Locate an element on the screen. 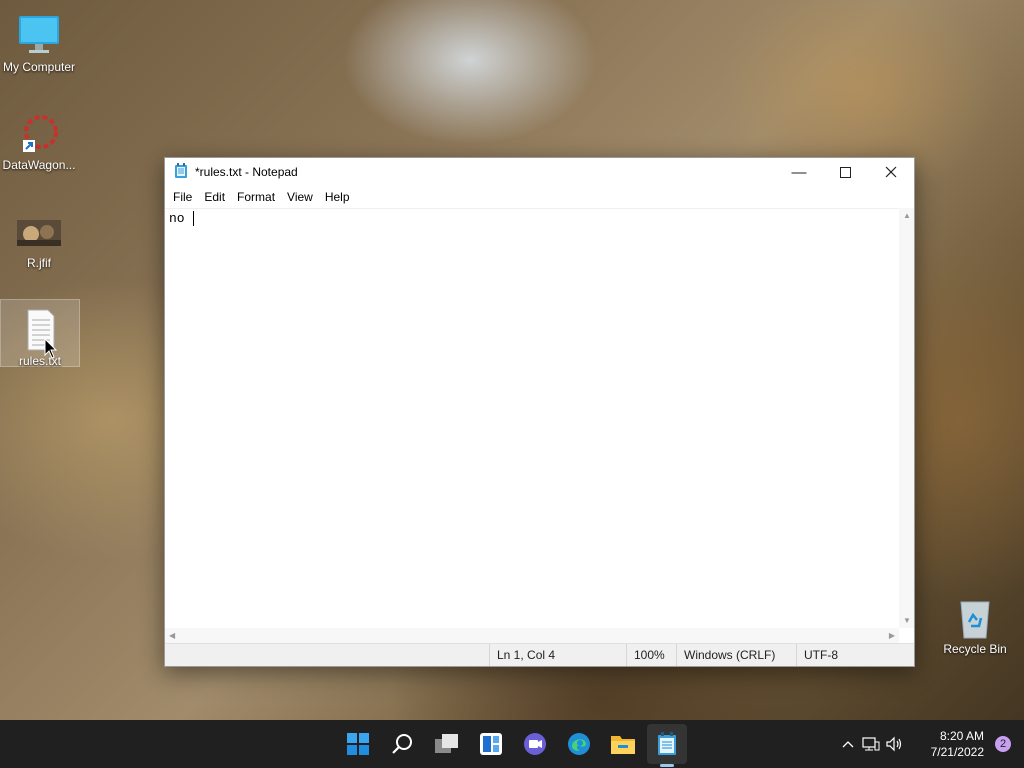 The height and width of the screenshot is (768, 1024). task-view-button is located at coordinates (447, 744).